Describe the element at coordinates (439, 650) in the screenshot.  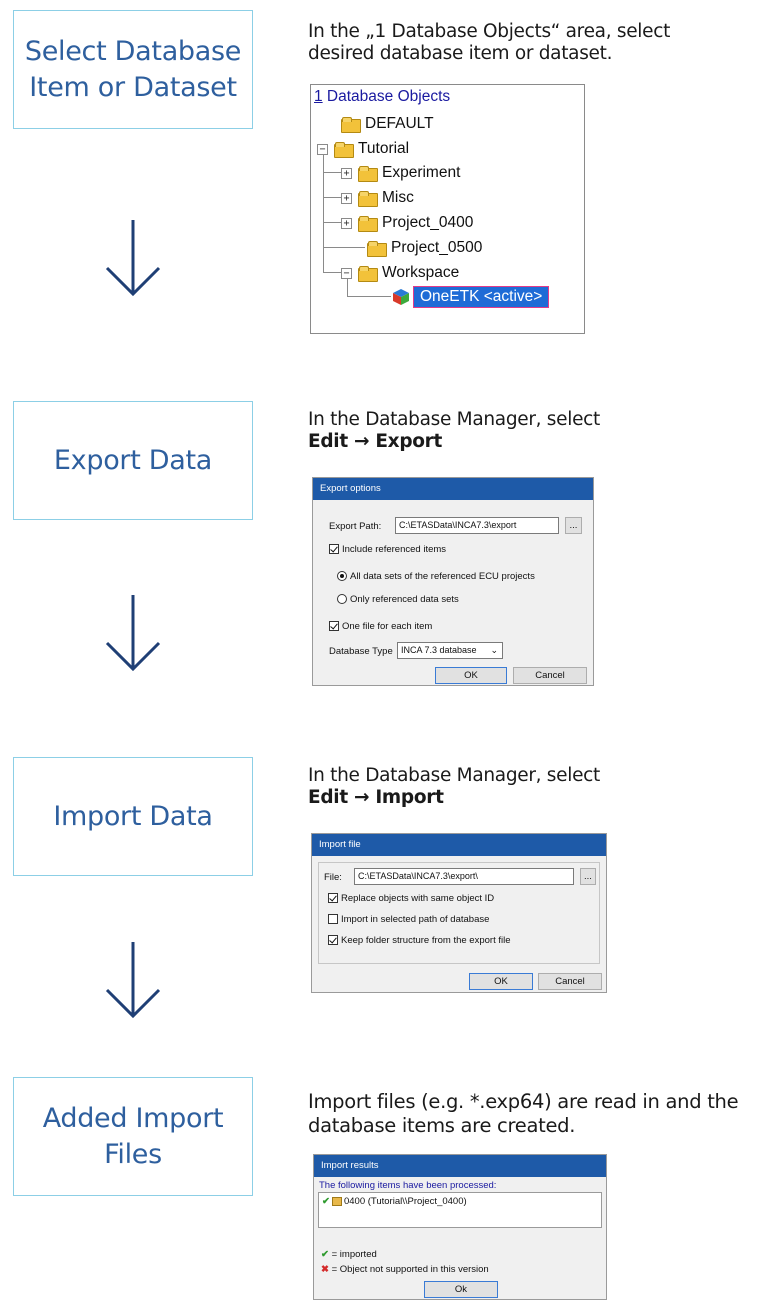
I see `select-value: INCA 7.3 database` at that location.